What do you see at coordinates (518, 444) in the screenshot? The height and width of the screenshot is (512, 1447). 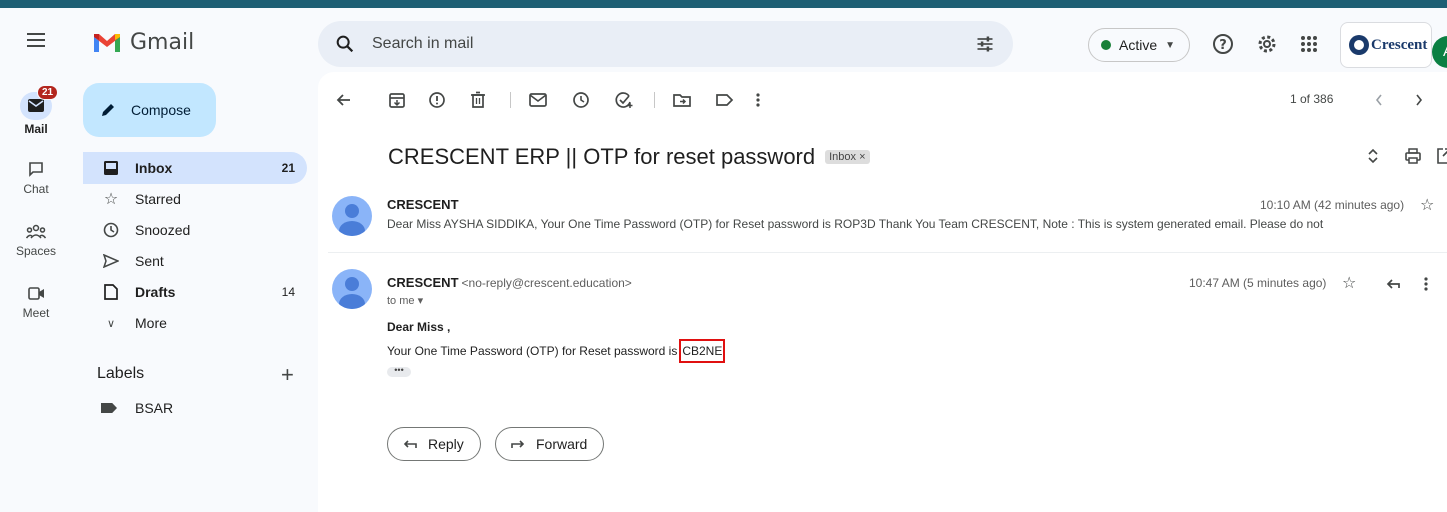 I see `forward-arrow-icon` at bounding box center [518, 444].